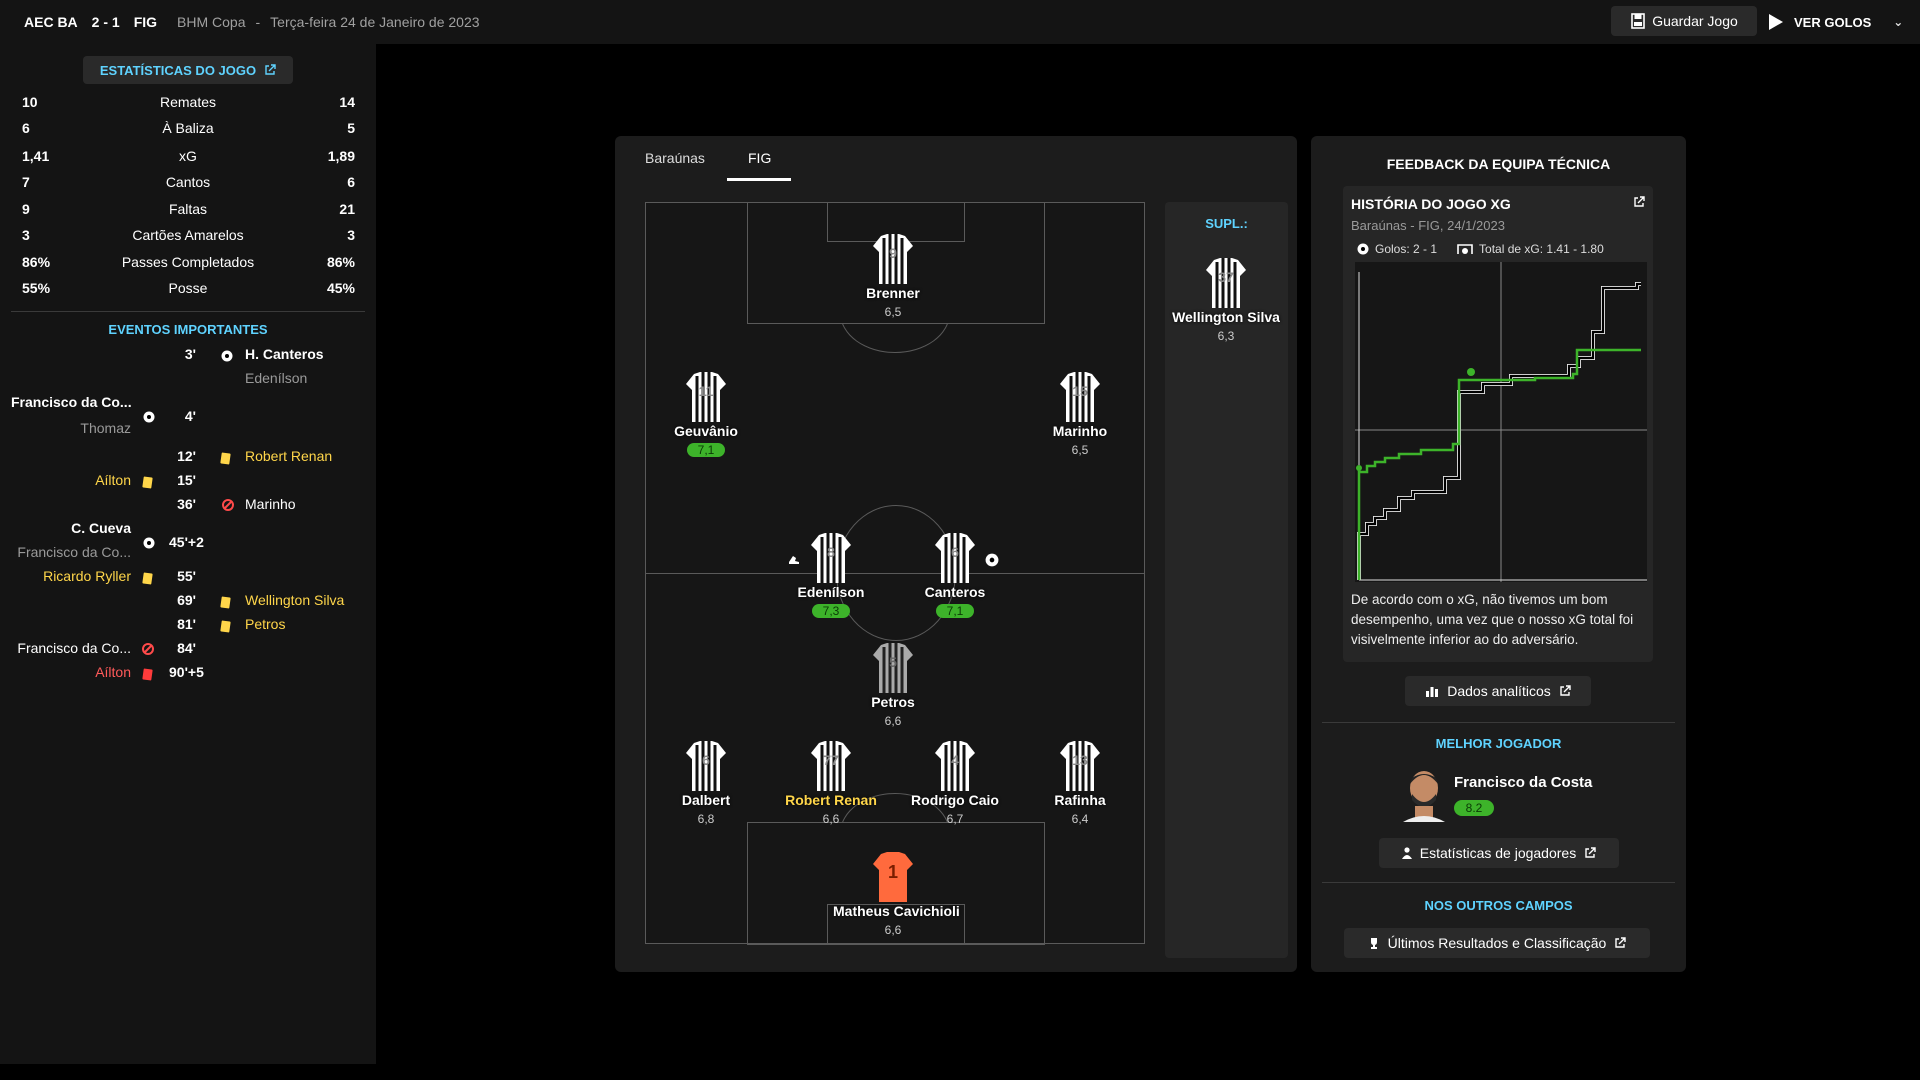 The height and width of the screenshot is (1080, 1920). I want to click on event-player: C. Cueva, so click(101, 528).